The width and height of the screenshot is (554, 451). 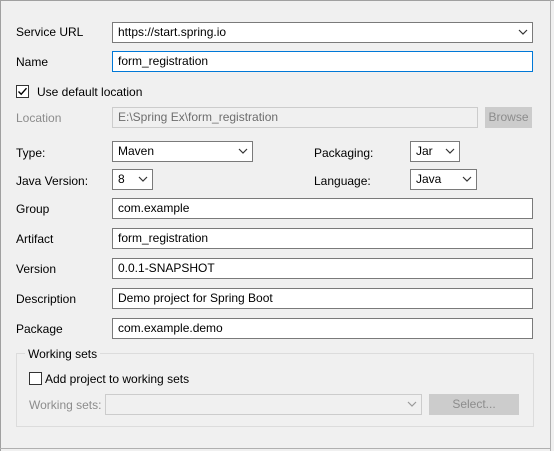 I want to click on window-border-left, so click(x=0, y=225).